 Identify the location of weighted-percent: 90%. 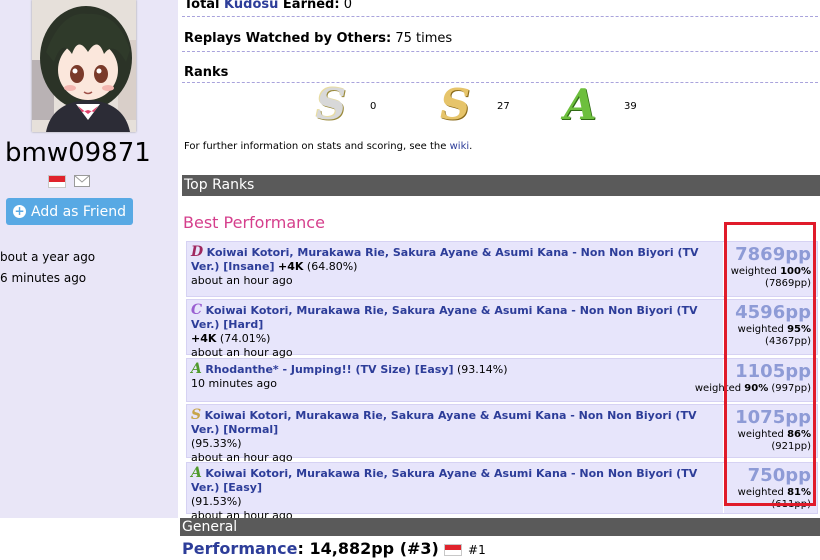
(756, 388).